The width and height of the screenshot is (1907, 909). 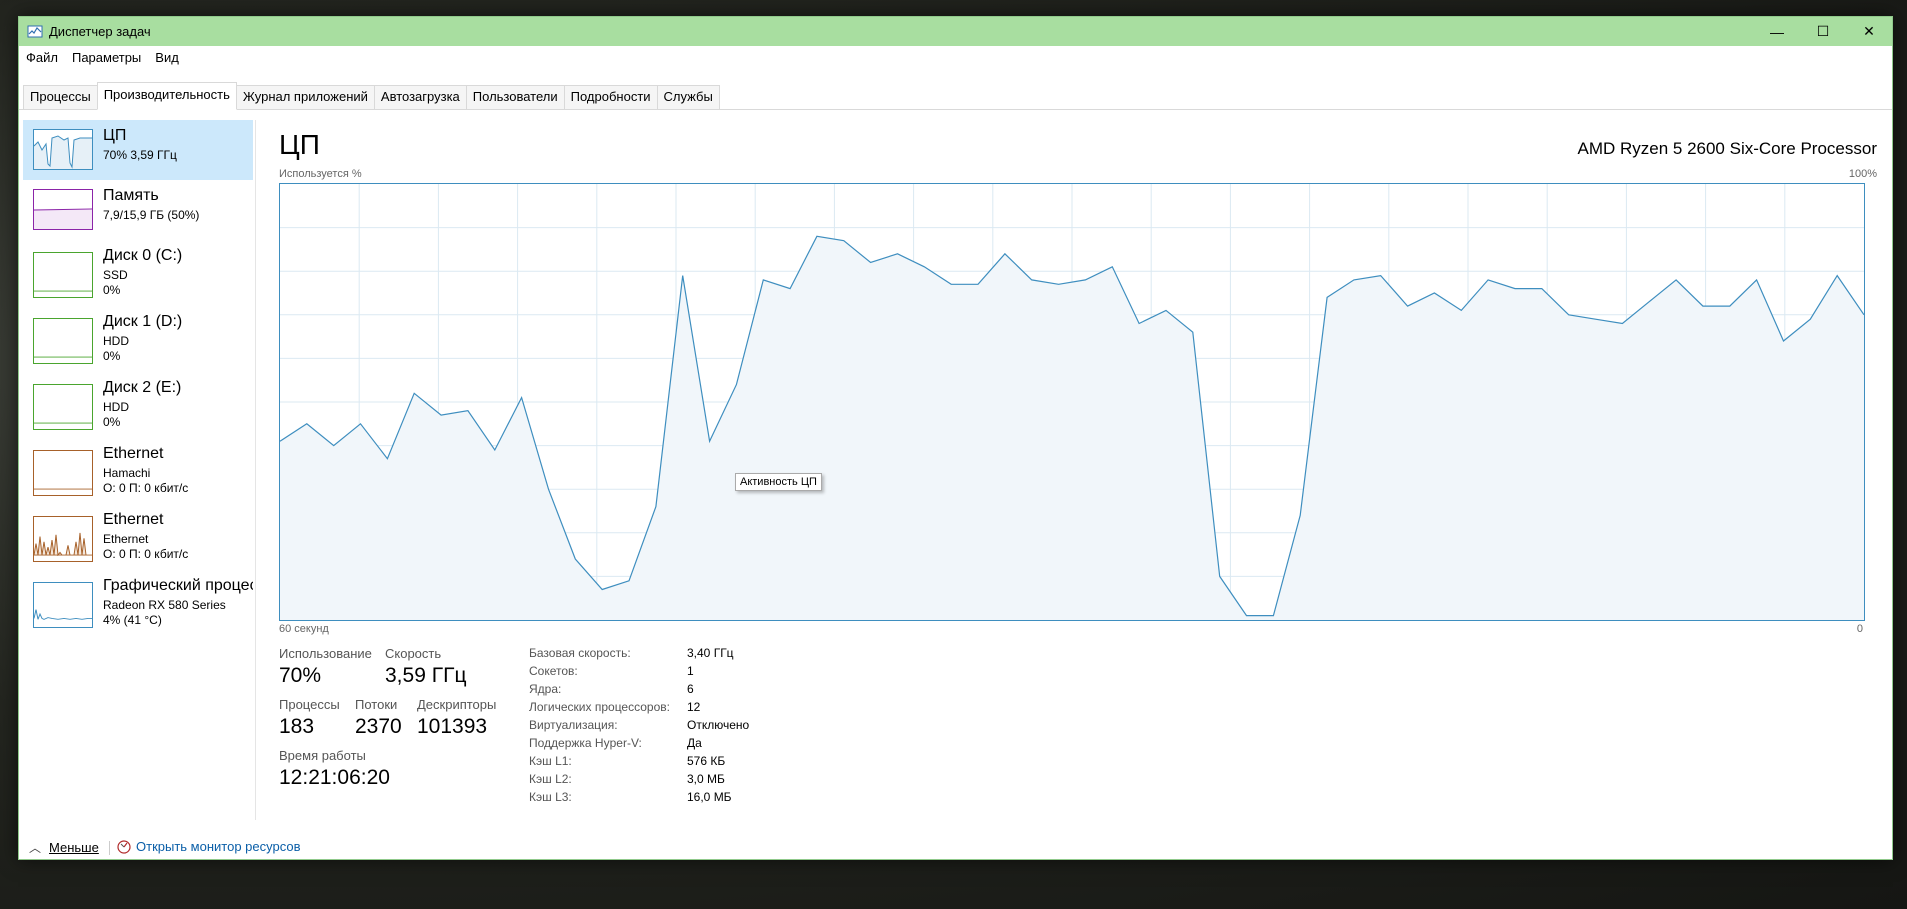 I want to click on sidebar-disk2-type: HDD, so click(x=116, y=407).